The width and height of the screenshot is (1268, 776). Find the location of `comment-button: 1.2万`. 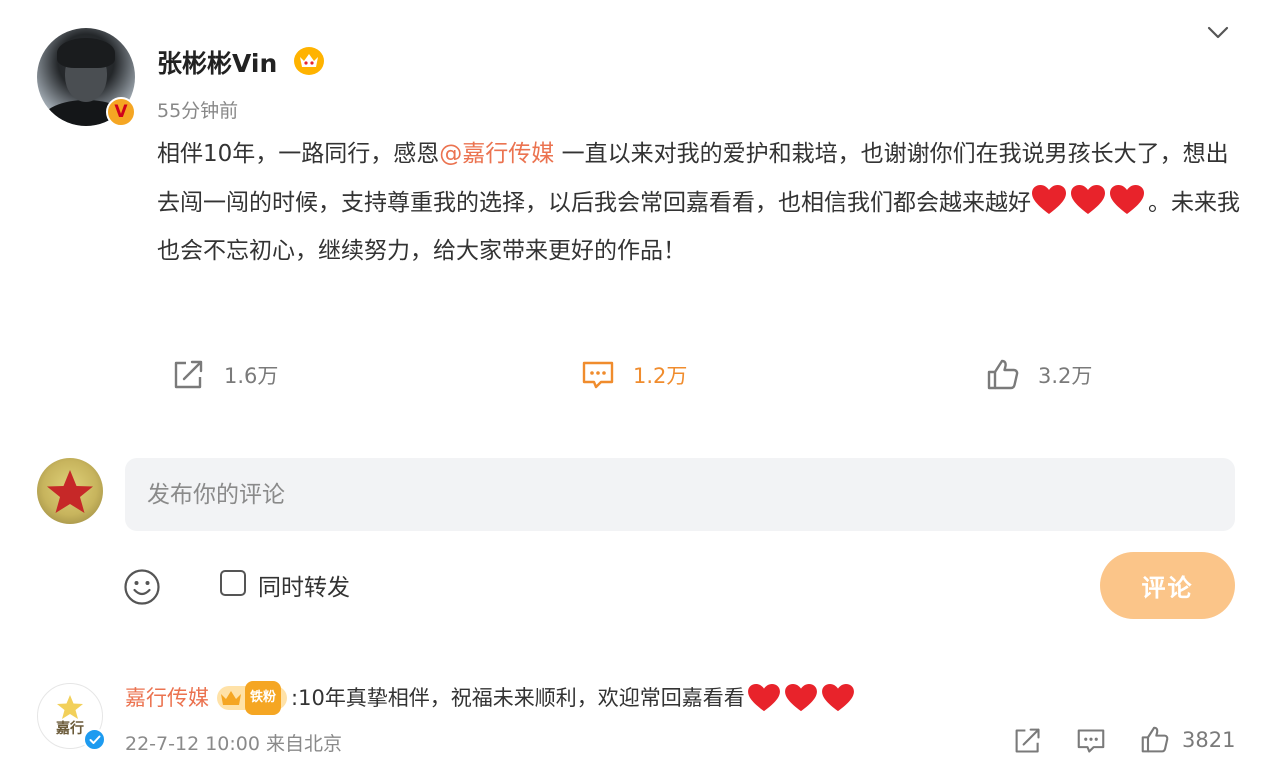

comment-button: 1.2万 is located at coordinates (634, 375).